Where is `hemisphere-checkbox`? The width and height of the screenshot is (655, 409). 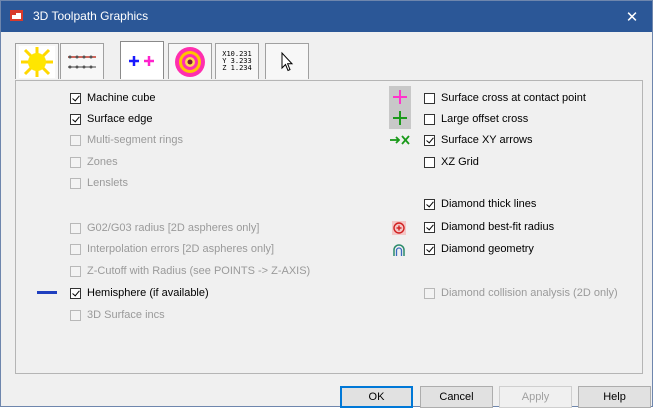
hemisphere-checkbox is located at coordinates (75, 293).